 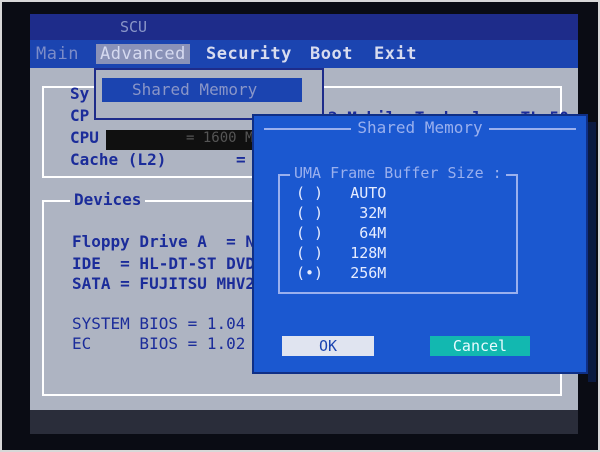 I want to click on menu-security: Security, so click(x=249, y=54).